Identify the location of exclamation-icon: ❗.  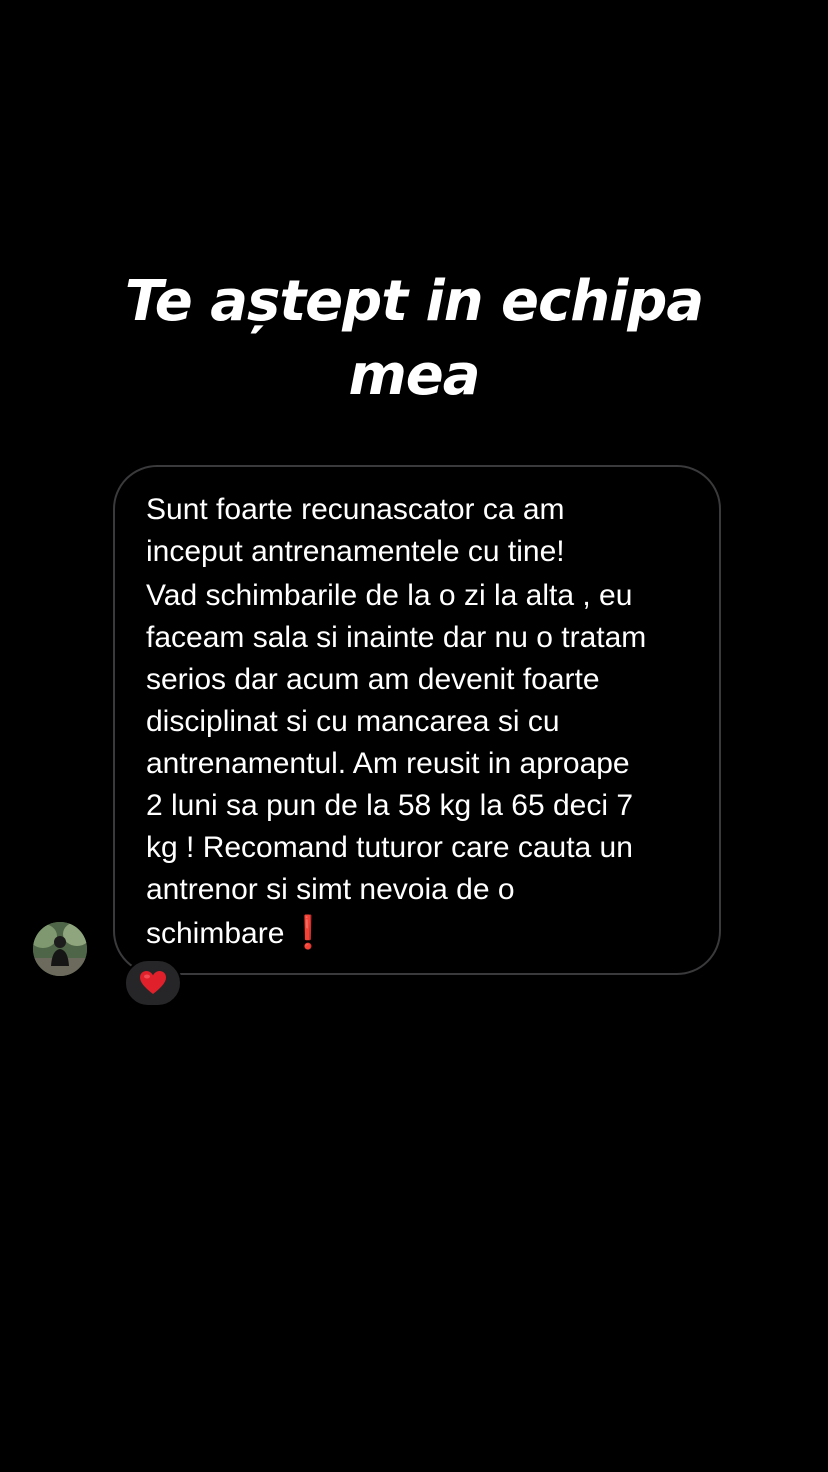
(308, 932).